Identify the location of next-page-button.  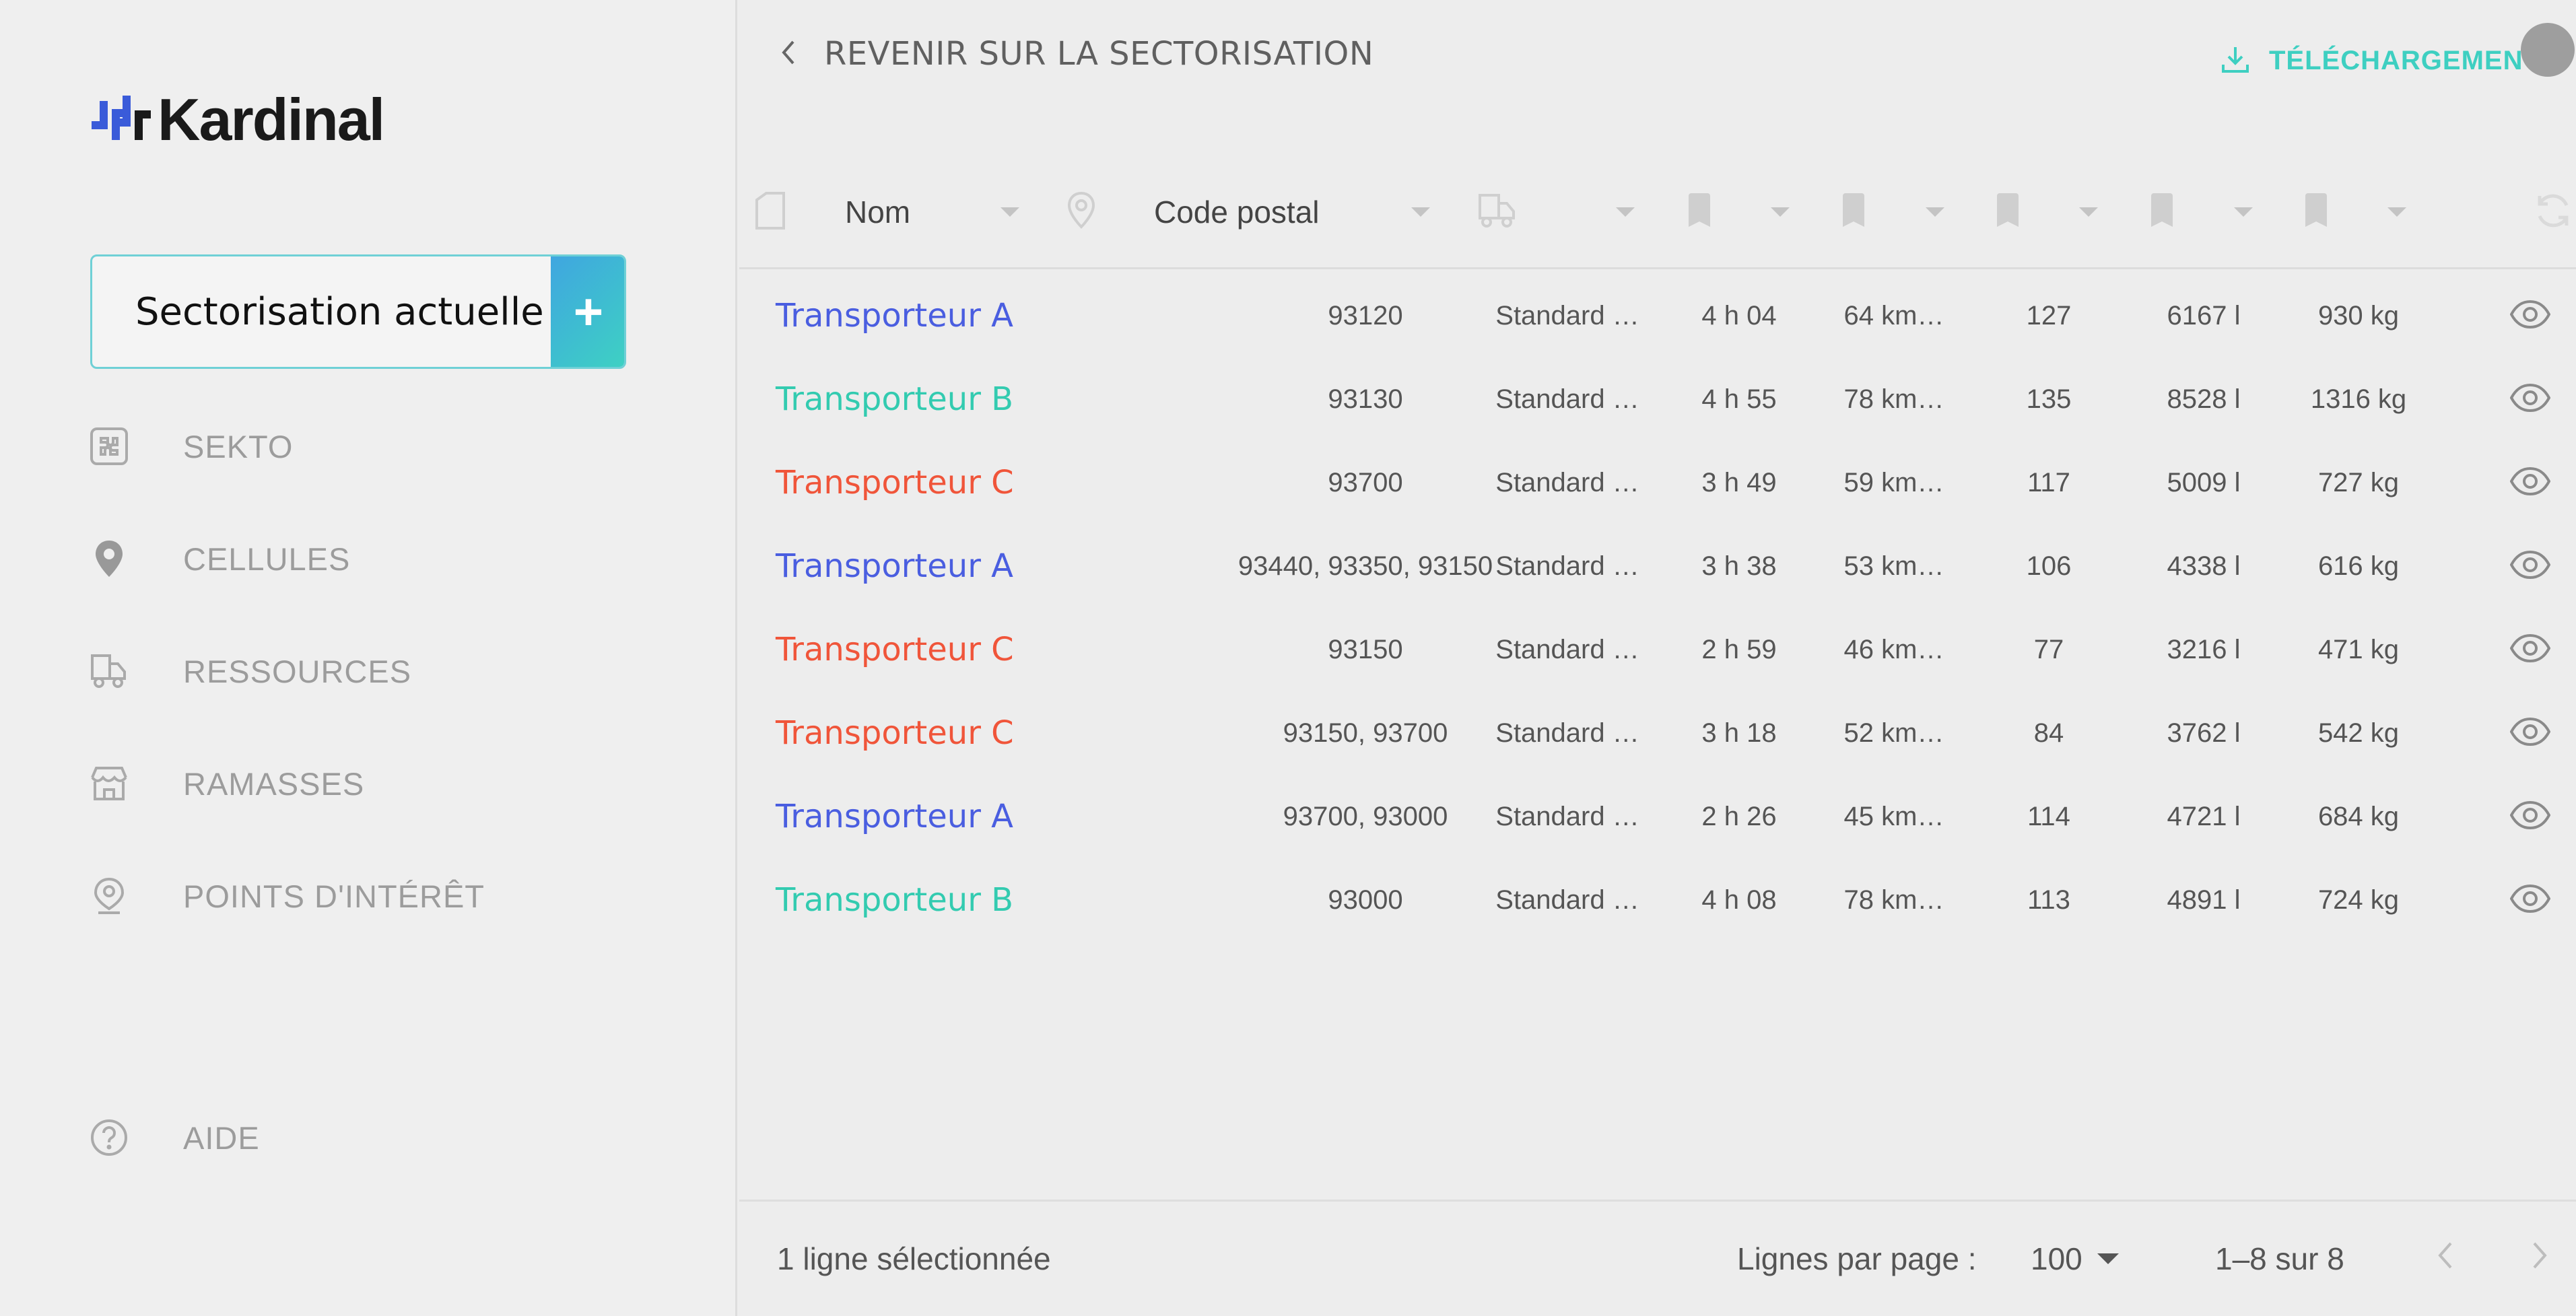
(2539, 1259).